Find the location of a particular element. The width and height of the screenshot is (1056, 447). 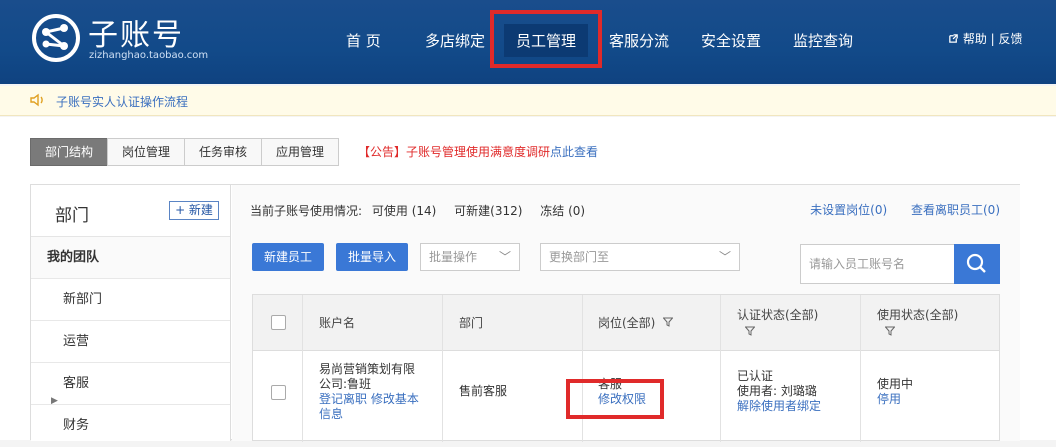

tab-app-management: 应用管理 is located at coordinates (300, 152).